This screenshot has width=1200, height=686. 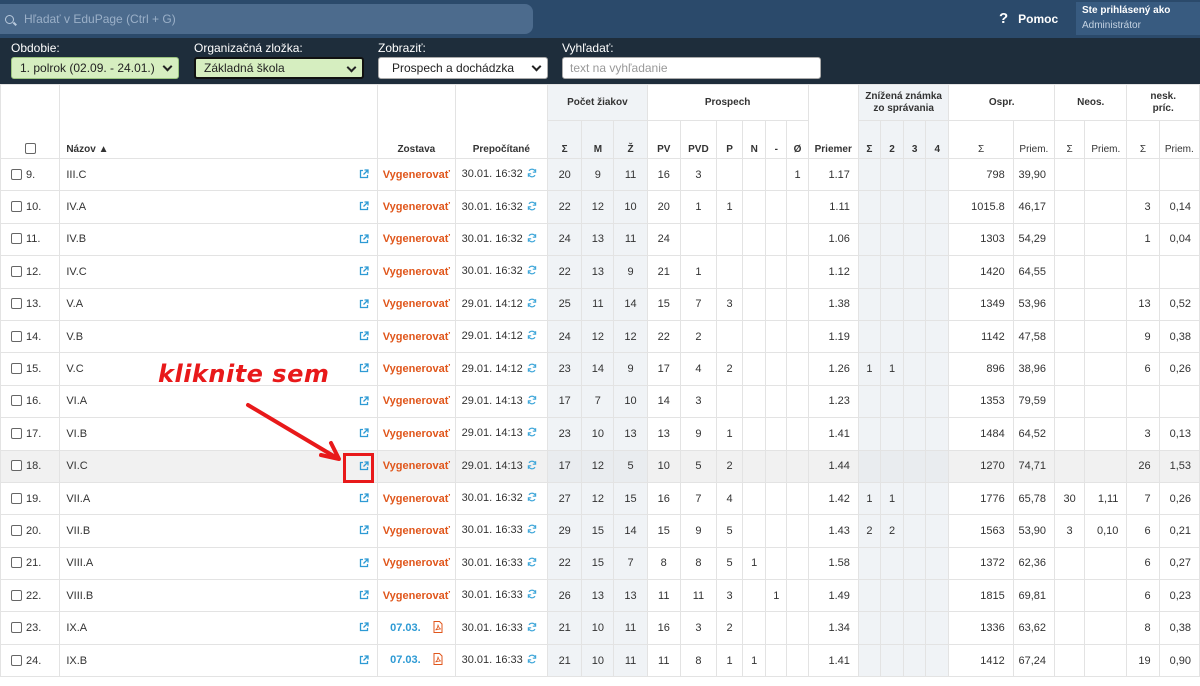 What do you see at coordinates (463, 68) in the screenshot?
I see `show-select: Prospech a dochádzka` at bounding box center [463, 68].